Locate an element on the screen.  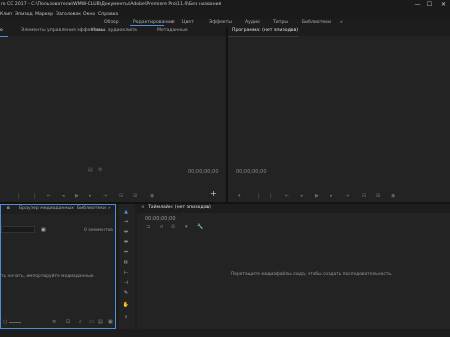
insert-icon: ⊟ is located at coordinates (121, 196).